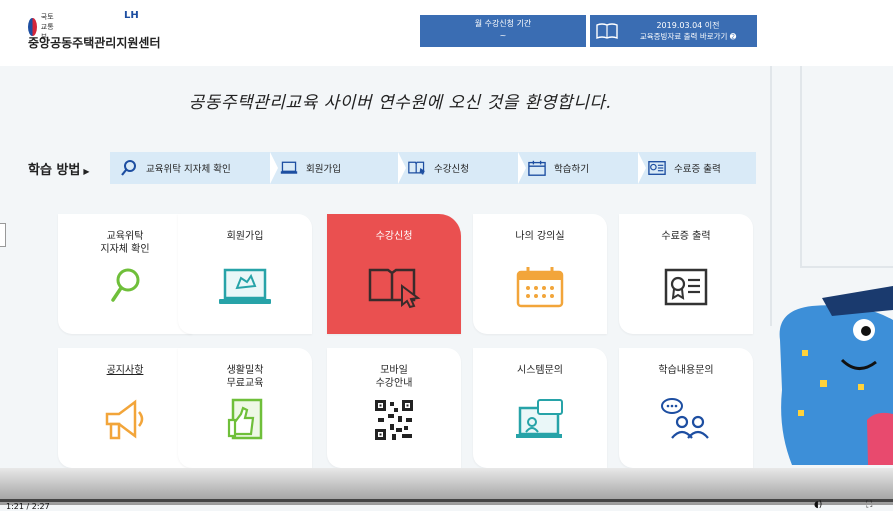 The width and height of the screenshot is (893, 511). I want to click on menu-card-free-education: 생활밀착 무료교육, so click(245, 408).